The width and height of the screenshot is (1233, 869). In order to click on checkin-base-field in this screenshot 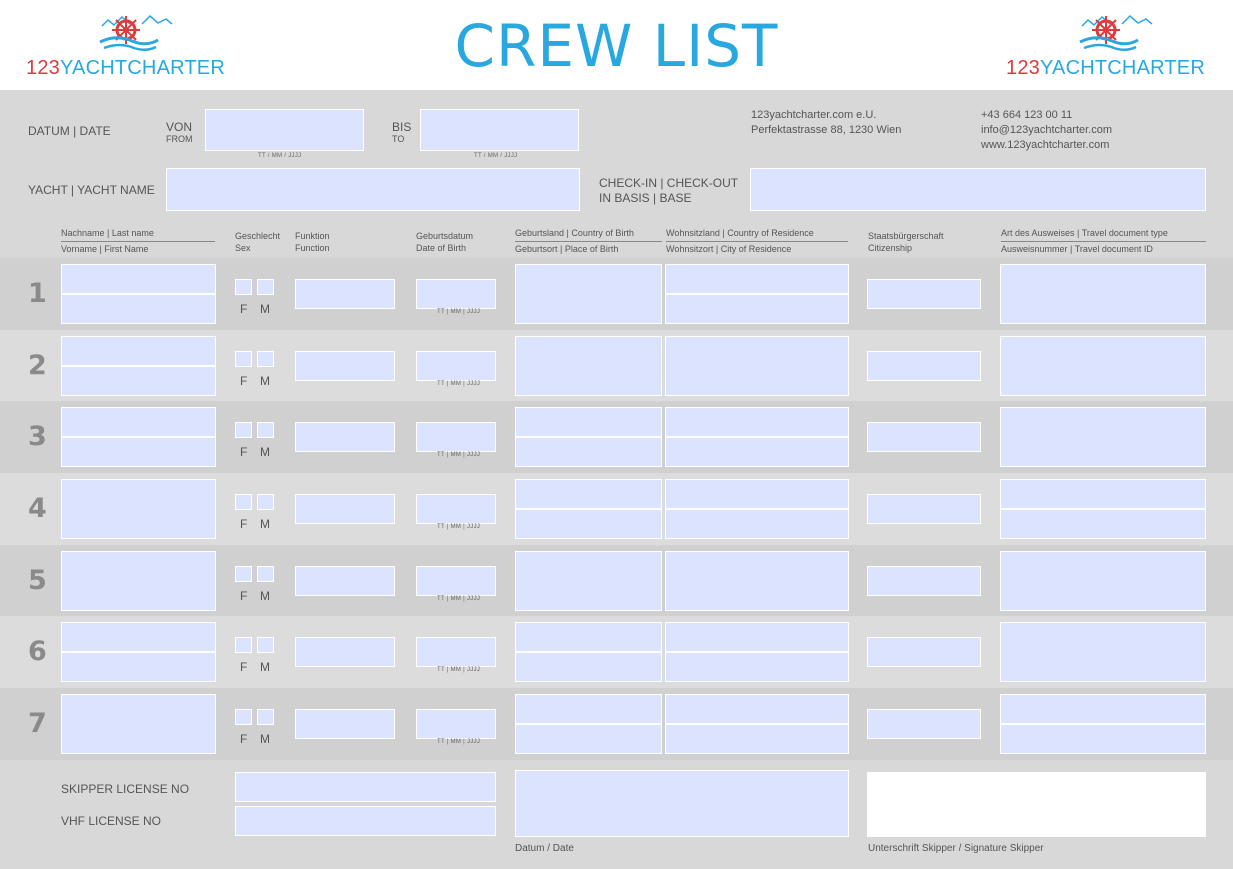, I will do `click(978, 189)`.